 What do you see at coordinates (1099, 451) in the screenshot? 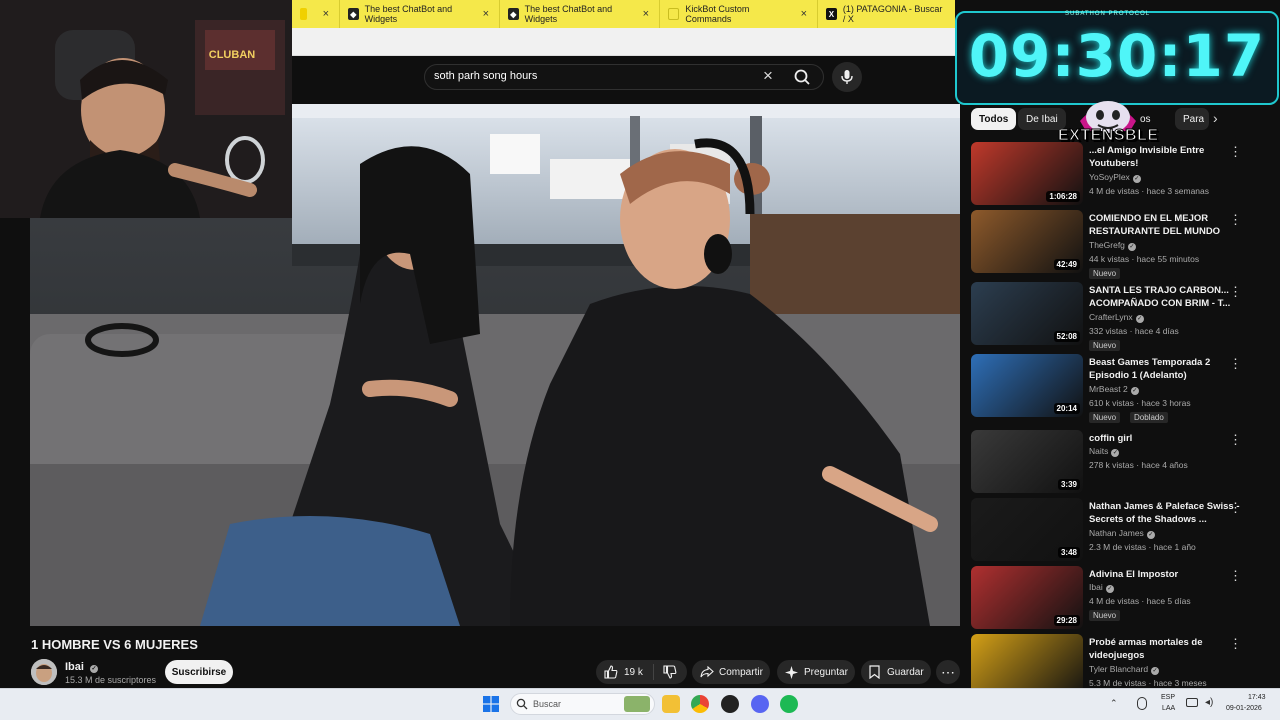
I see `channel-name-text: Naits` at bounding box center [1099, 451].